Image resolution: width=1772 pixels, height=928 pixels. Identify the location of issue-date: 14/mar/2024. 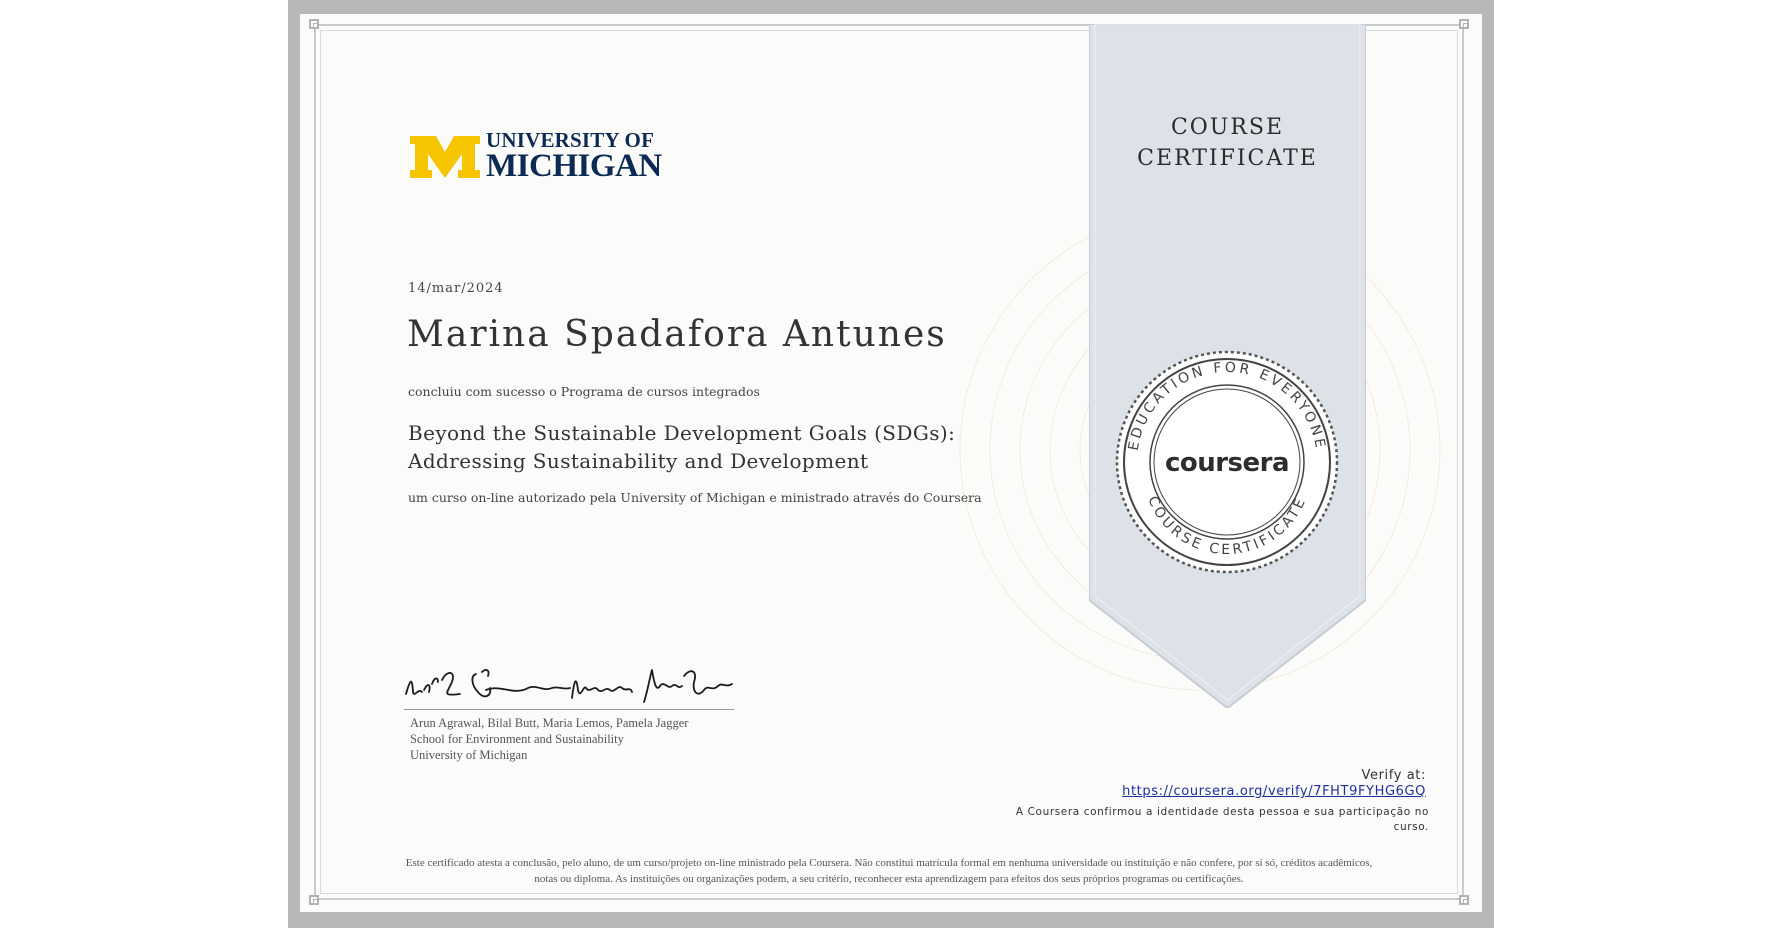
(456, 288).